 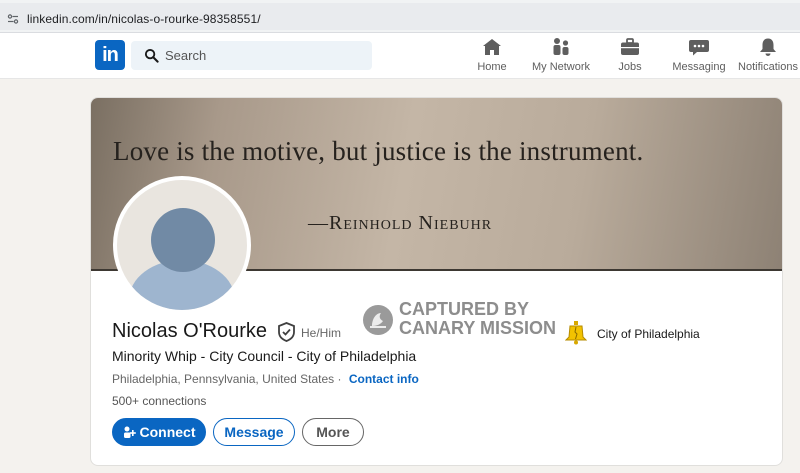 I want to click on search-placeholder: Search, so click(x=186, y=55).